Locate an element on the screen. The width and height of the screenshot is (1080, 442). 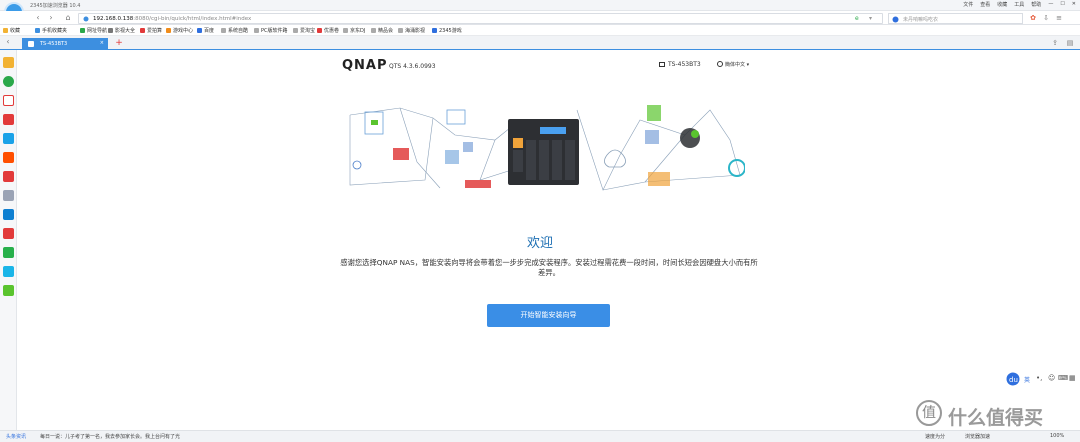
menu-file: 文件 is located at coordinates (968, 4).